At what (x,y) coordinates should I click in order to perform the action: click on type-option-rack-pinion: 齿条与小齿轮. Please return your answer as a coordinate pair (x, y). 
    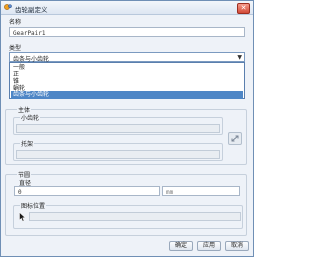
    Looking at the image, I should click on (127, 95).